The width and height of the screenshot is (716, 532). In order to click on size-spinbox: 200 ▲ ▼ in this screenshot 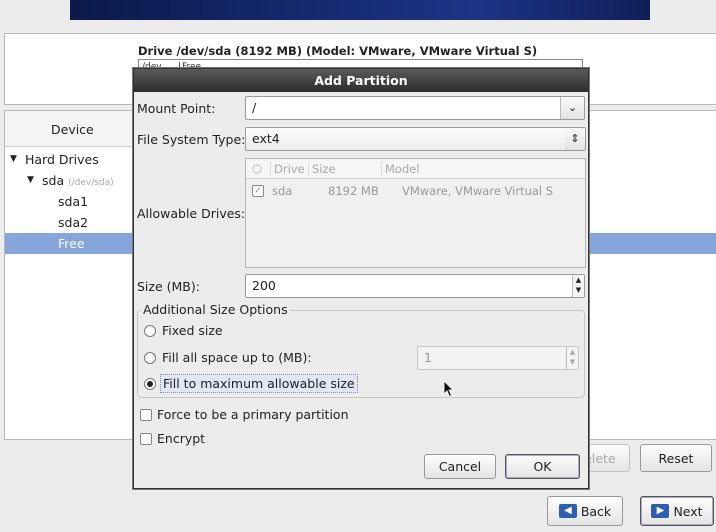, I will do `click(415, 286)`.